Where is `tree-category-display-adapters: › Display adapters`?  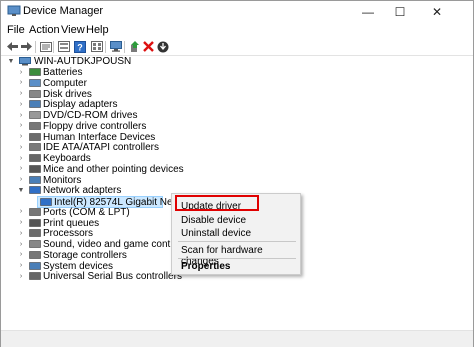
tree-category-display-adapters: › Display adapters is located at coordinates (97, 104).